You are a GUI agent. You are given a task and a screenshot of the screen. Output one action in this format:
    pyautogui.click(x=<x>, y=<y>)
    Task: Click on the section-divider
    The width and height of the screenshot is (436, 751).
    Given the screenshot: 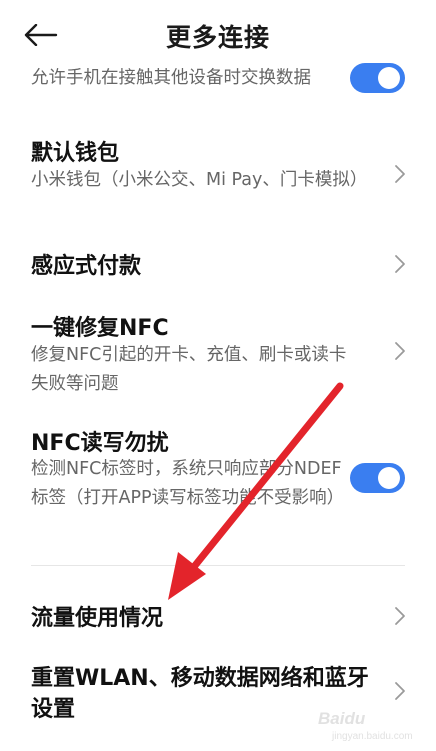 What is the action you would take?
    pyautogui.click(x=218, y=565)
    